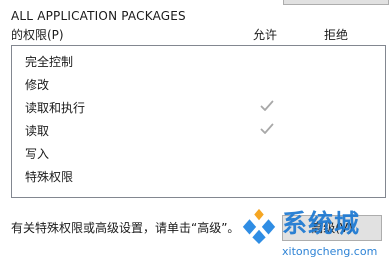 The width and height of the screenshot is (392, 261). Describe the element at coordinates (98, 16) in the screenshot. I see `group-name-heading: ALL APPLICATION PACKAGES` at that location.